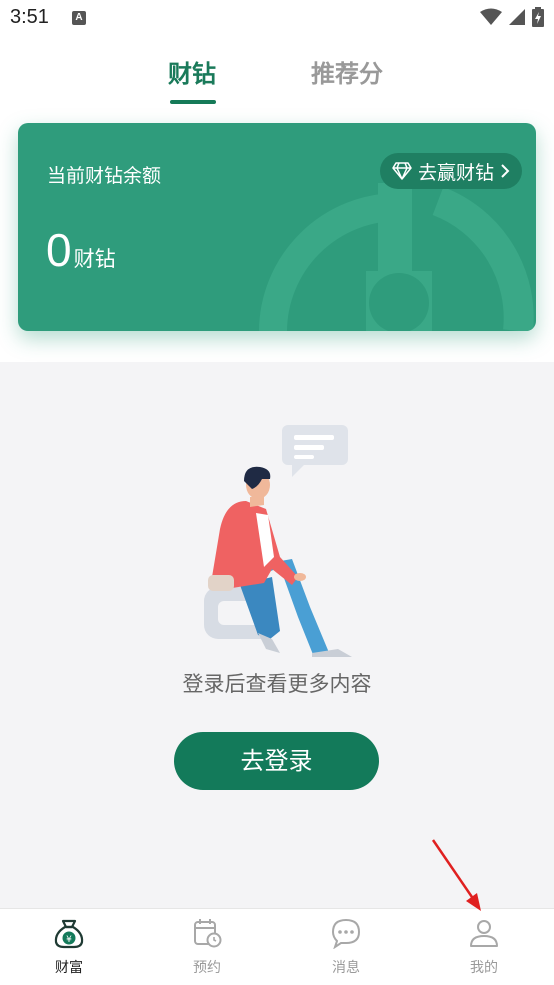 The height and width of the screenshot is (985, 554). I want to click on nav-item-appointment: 预约, so click(207, 947).